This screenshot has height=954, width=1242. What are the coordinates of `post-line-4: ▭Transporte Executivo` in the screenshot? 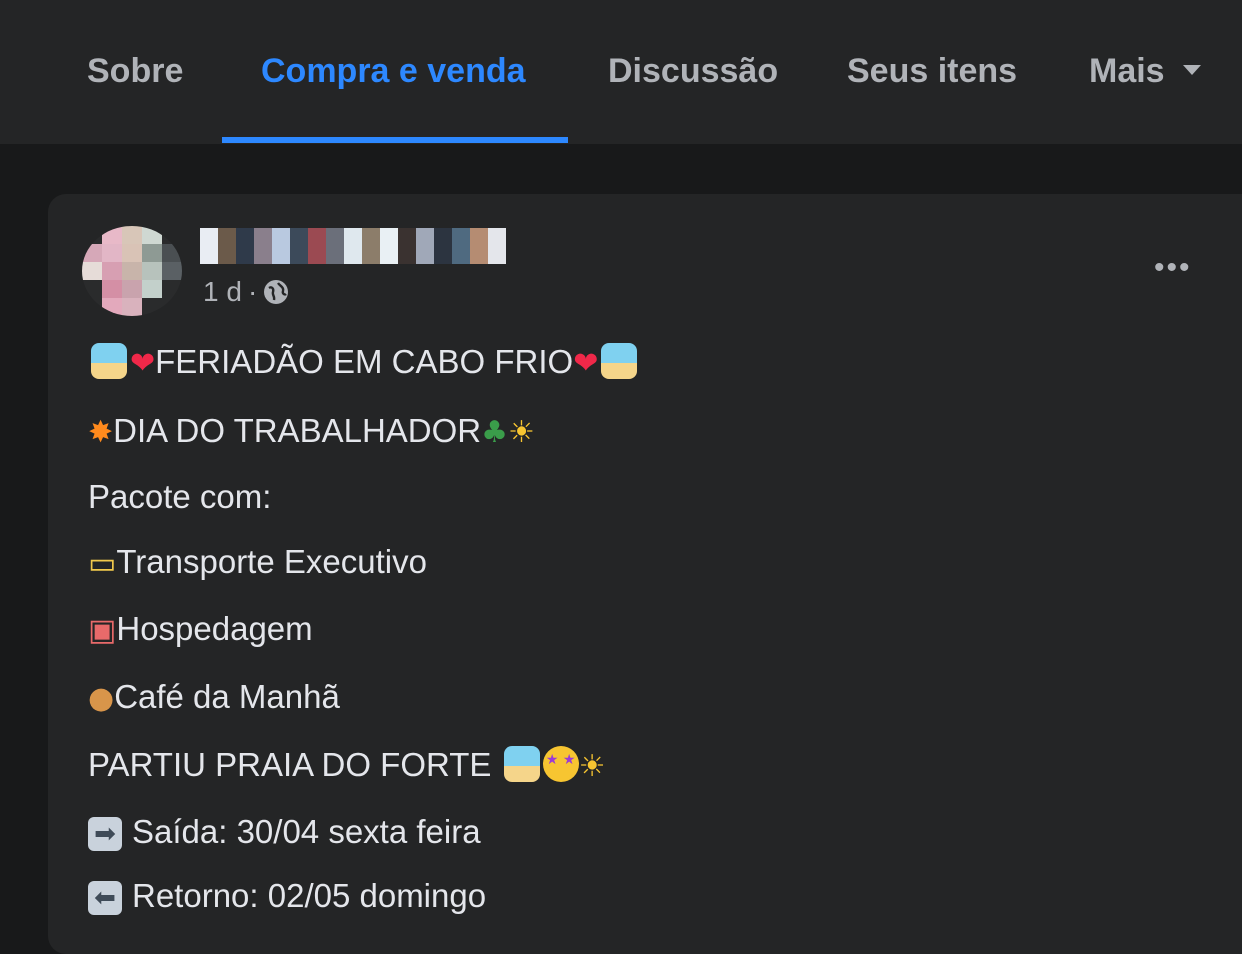 It's located at (257, 563).